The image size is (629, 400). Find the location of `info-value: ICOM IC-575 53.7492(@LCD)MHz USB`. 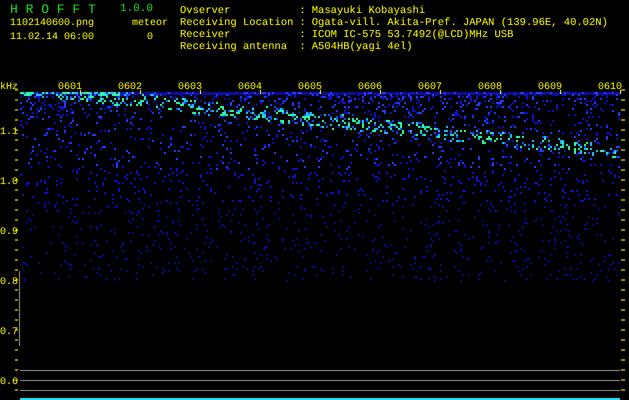

info-value: ICOM IC-575 53.7492(@LCD)MHz USB is located at coordinates (413, 35).